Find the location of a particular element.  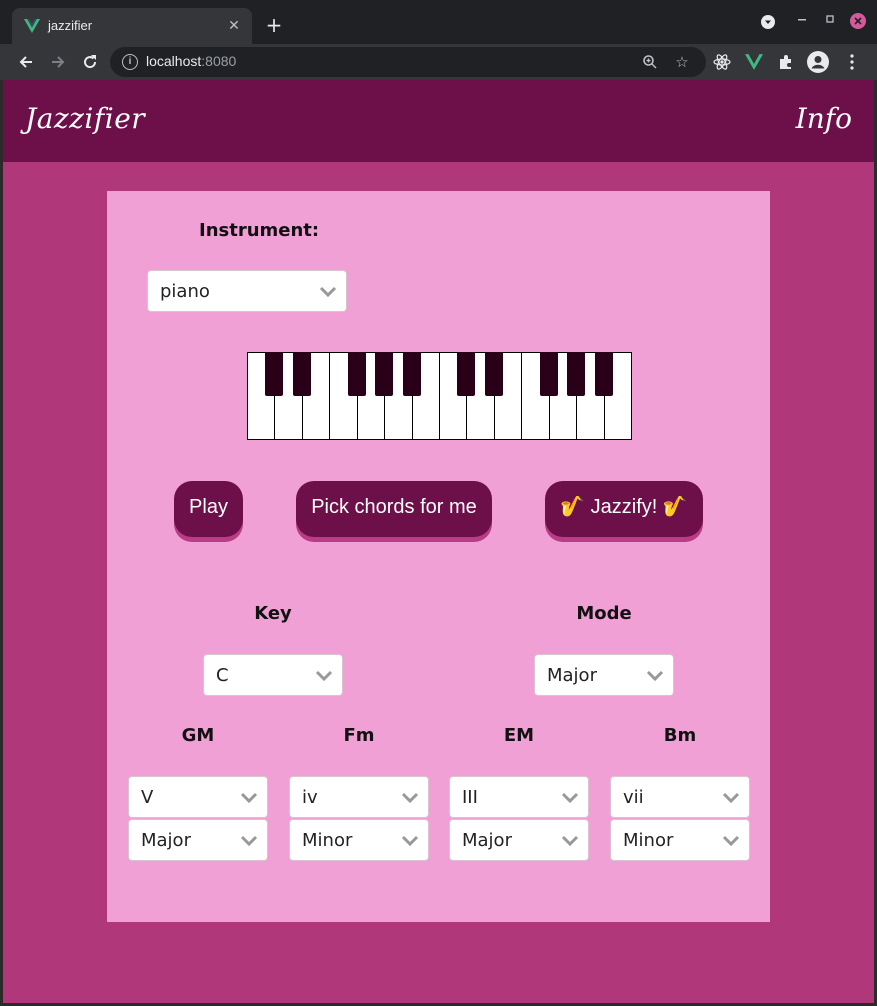

chord-degree-value: vii is located at coordinates (633, 797).